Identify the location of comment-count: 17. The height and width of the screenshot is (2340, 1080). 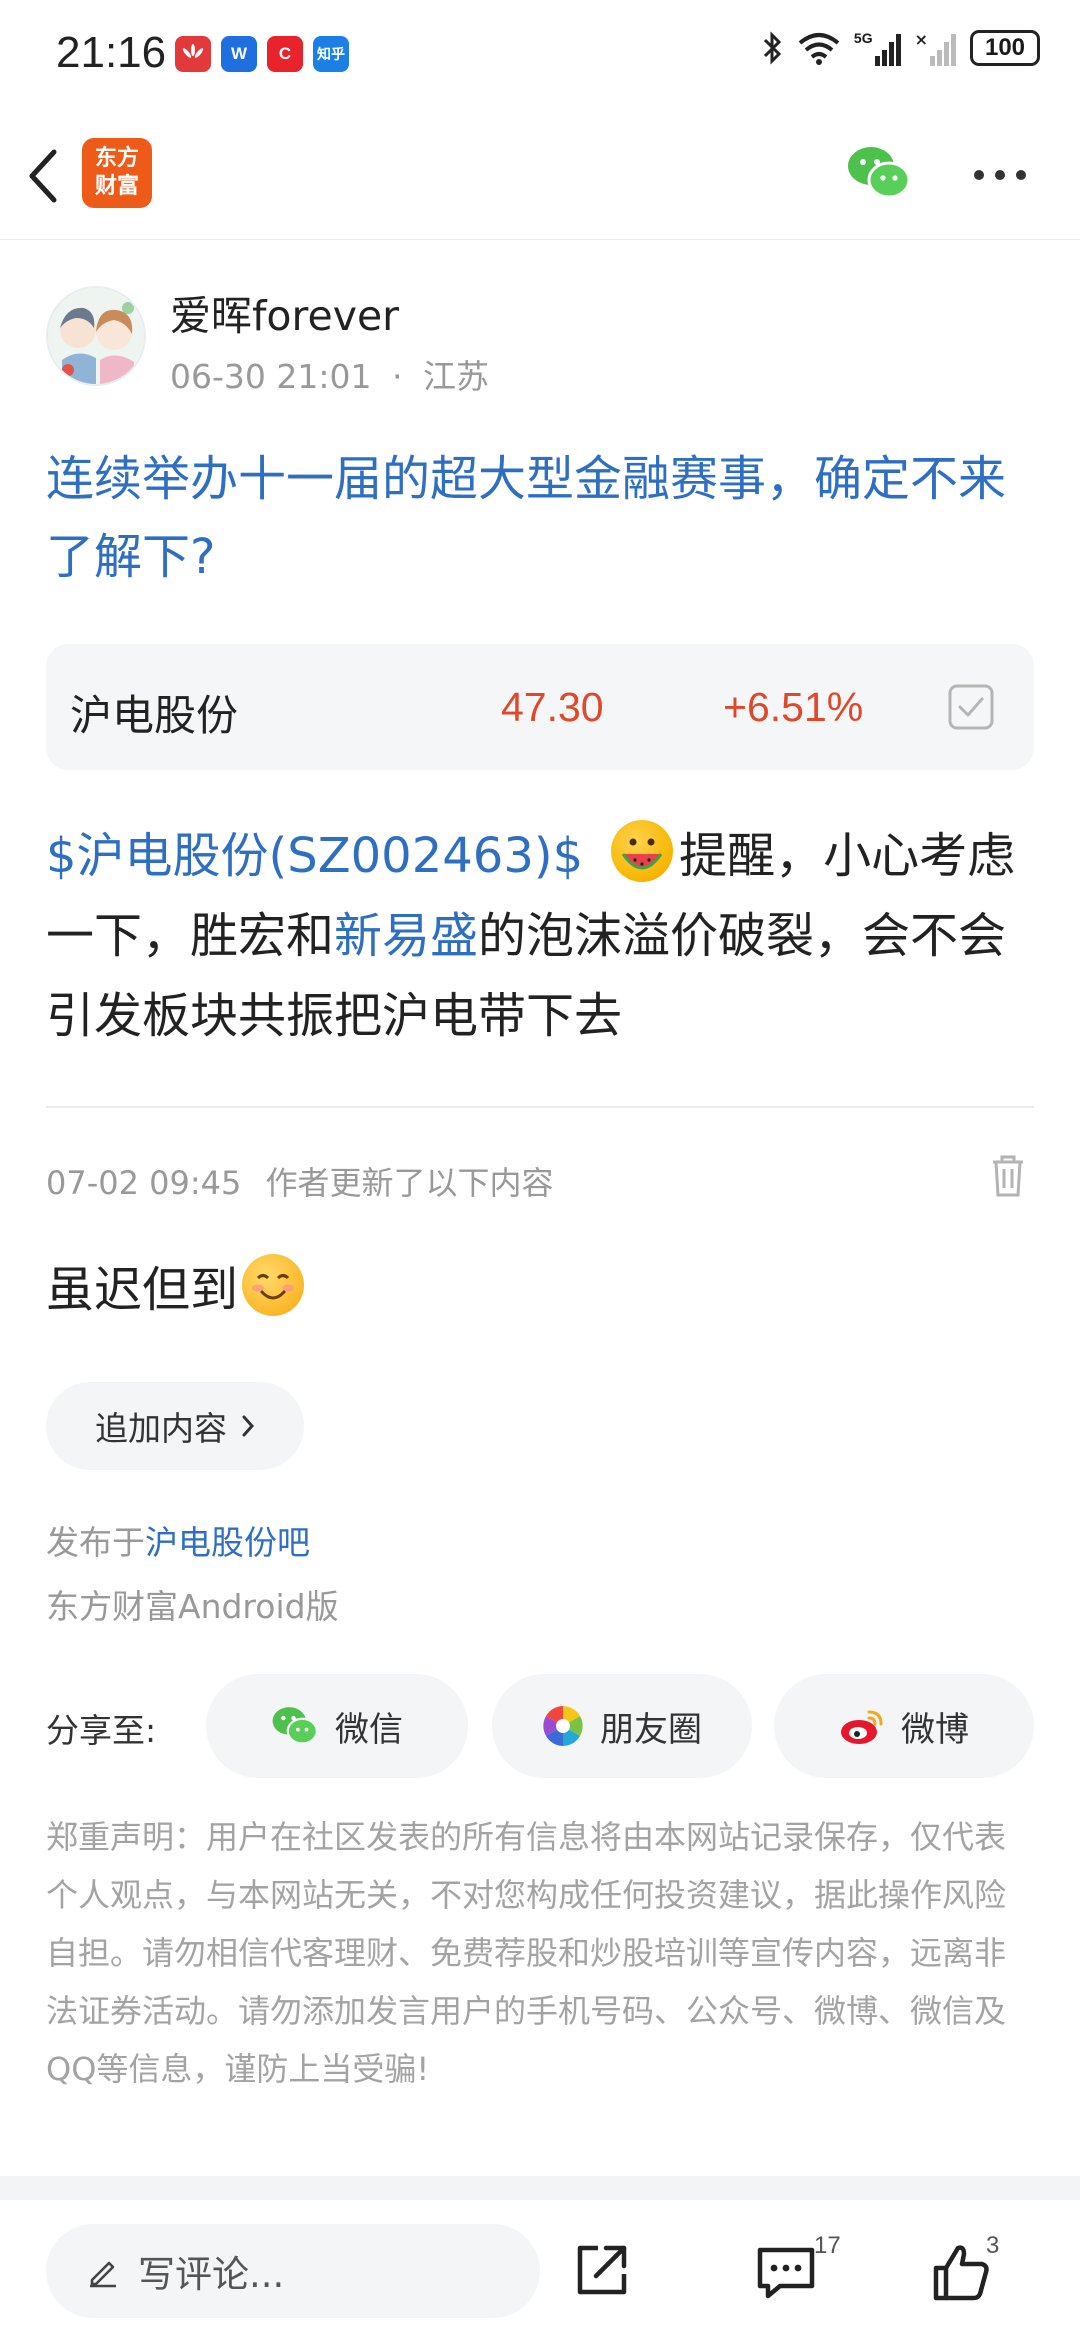
(827, 2245).